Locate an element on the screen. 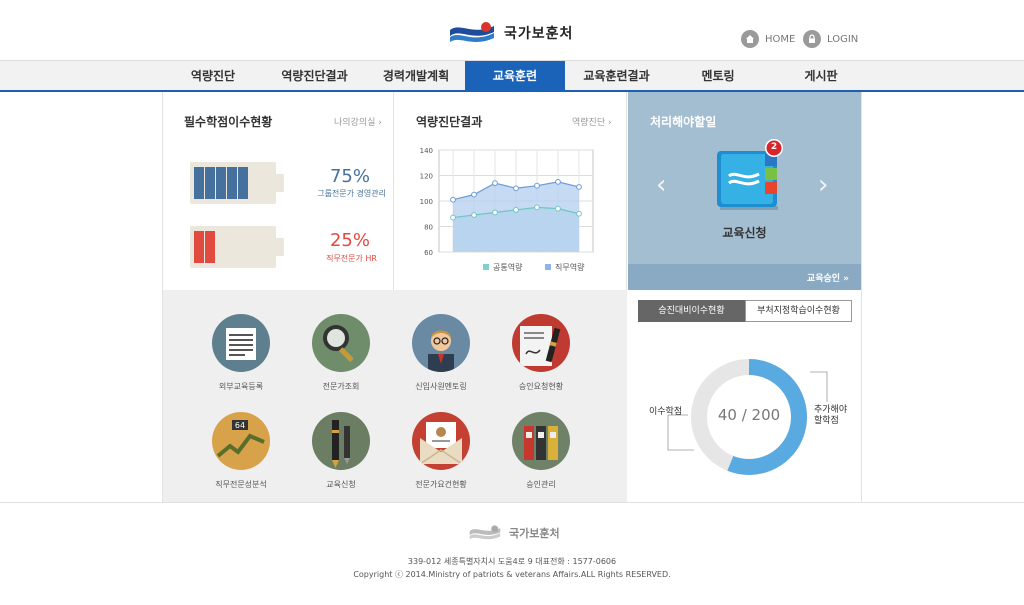 The image size is (1024, 605). home-link: HOME is located at coordinates (768, 39).